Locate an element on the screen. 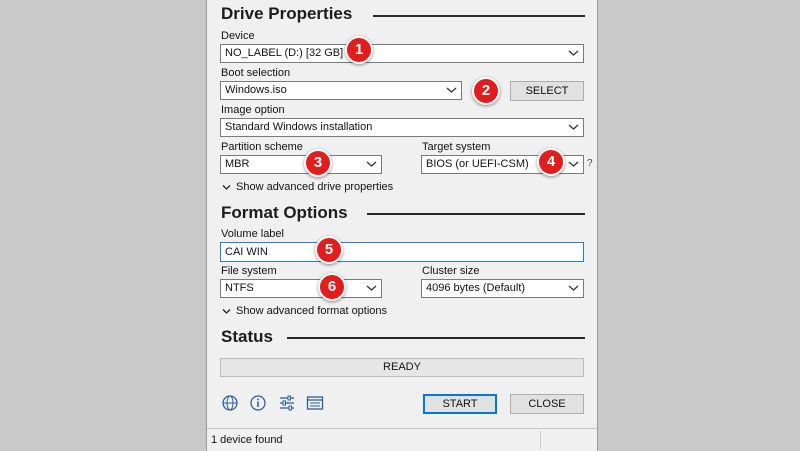 This screenshot has height=451, width=800. file-system-value: NTFS is located at coordinates (239, 288).